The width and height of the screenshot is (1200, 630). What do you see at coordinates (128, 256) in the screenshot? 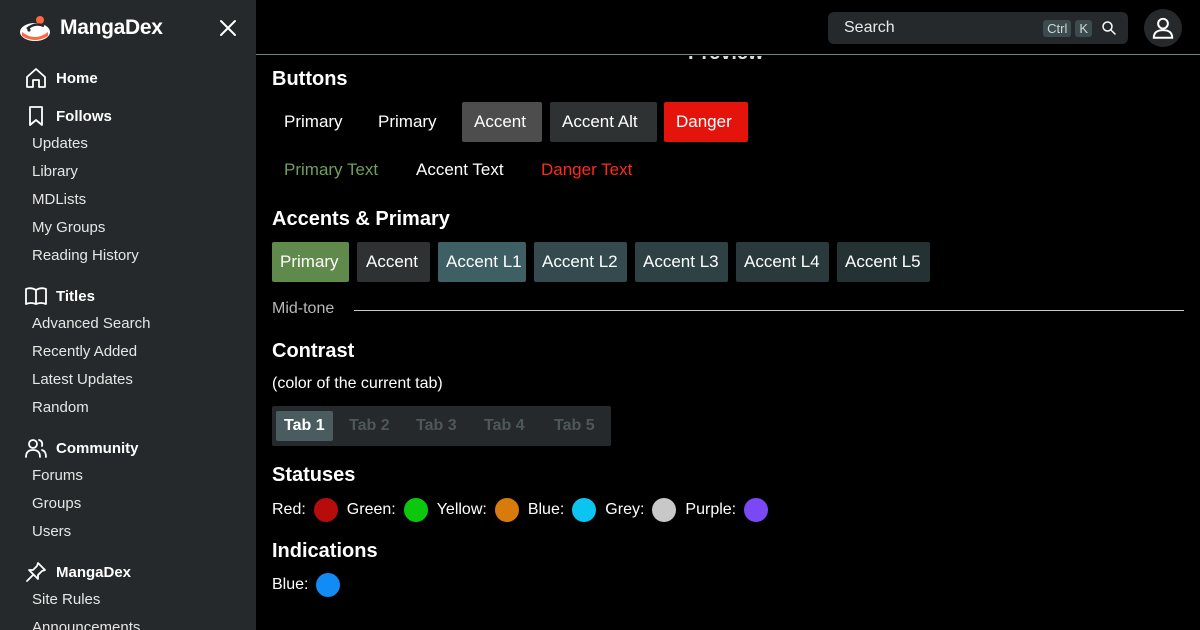
I see `sidebar-item-reading-history: Reading History` at bounding box center [128, 256].